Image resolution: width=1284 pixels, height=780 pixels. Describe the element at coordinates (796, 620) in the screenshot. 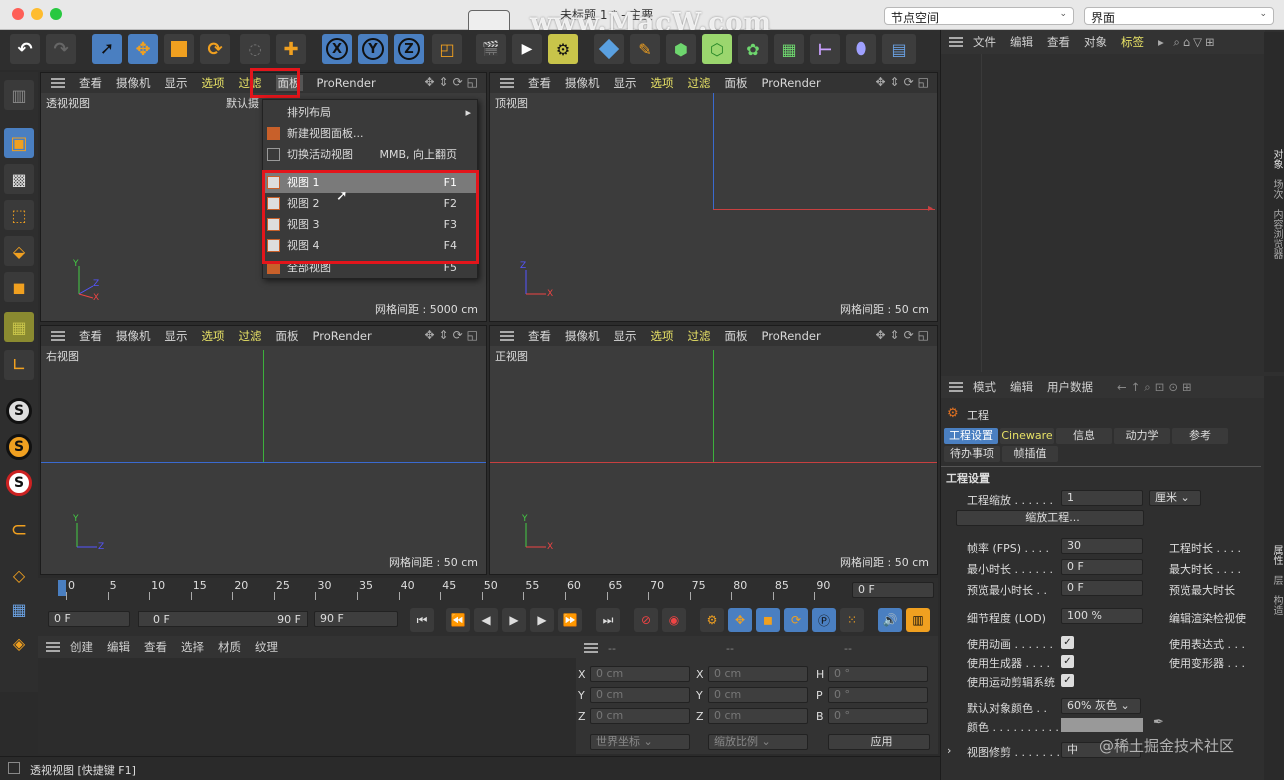

I see `key-rotation-icon: ⟳` at that location.